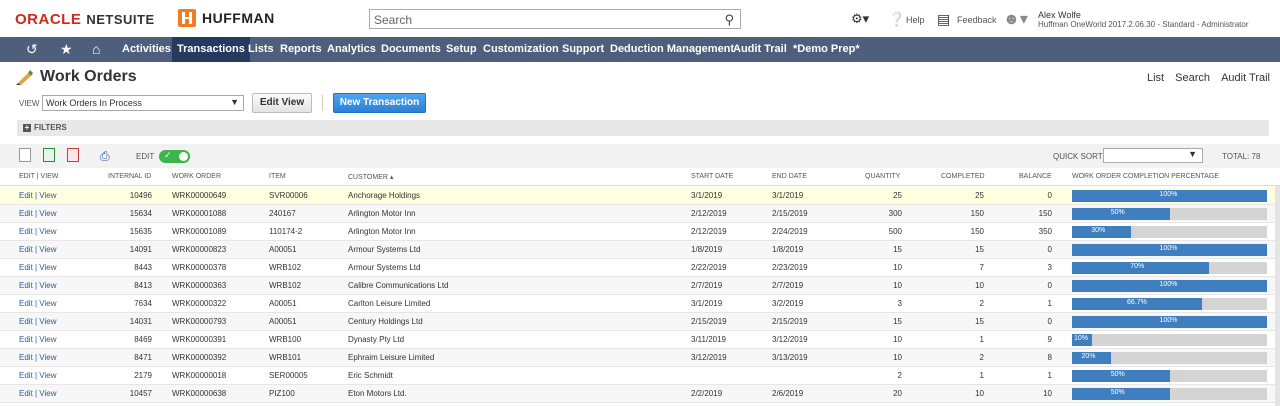 This screenshot has width=1280, height=406. Describe the element at coordinates (643, 128) in the screenshot. I see `filters-bar: + FILTERS` at that location.